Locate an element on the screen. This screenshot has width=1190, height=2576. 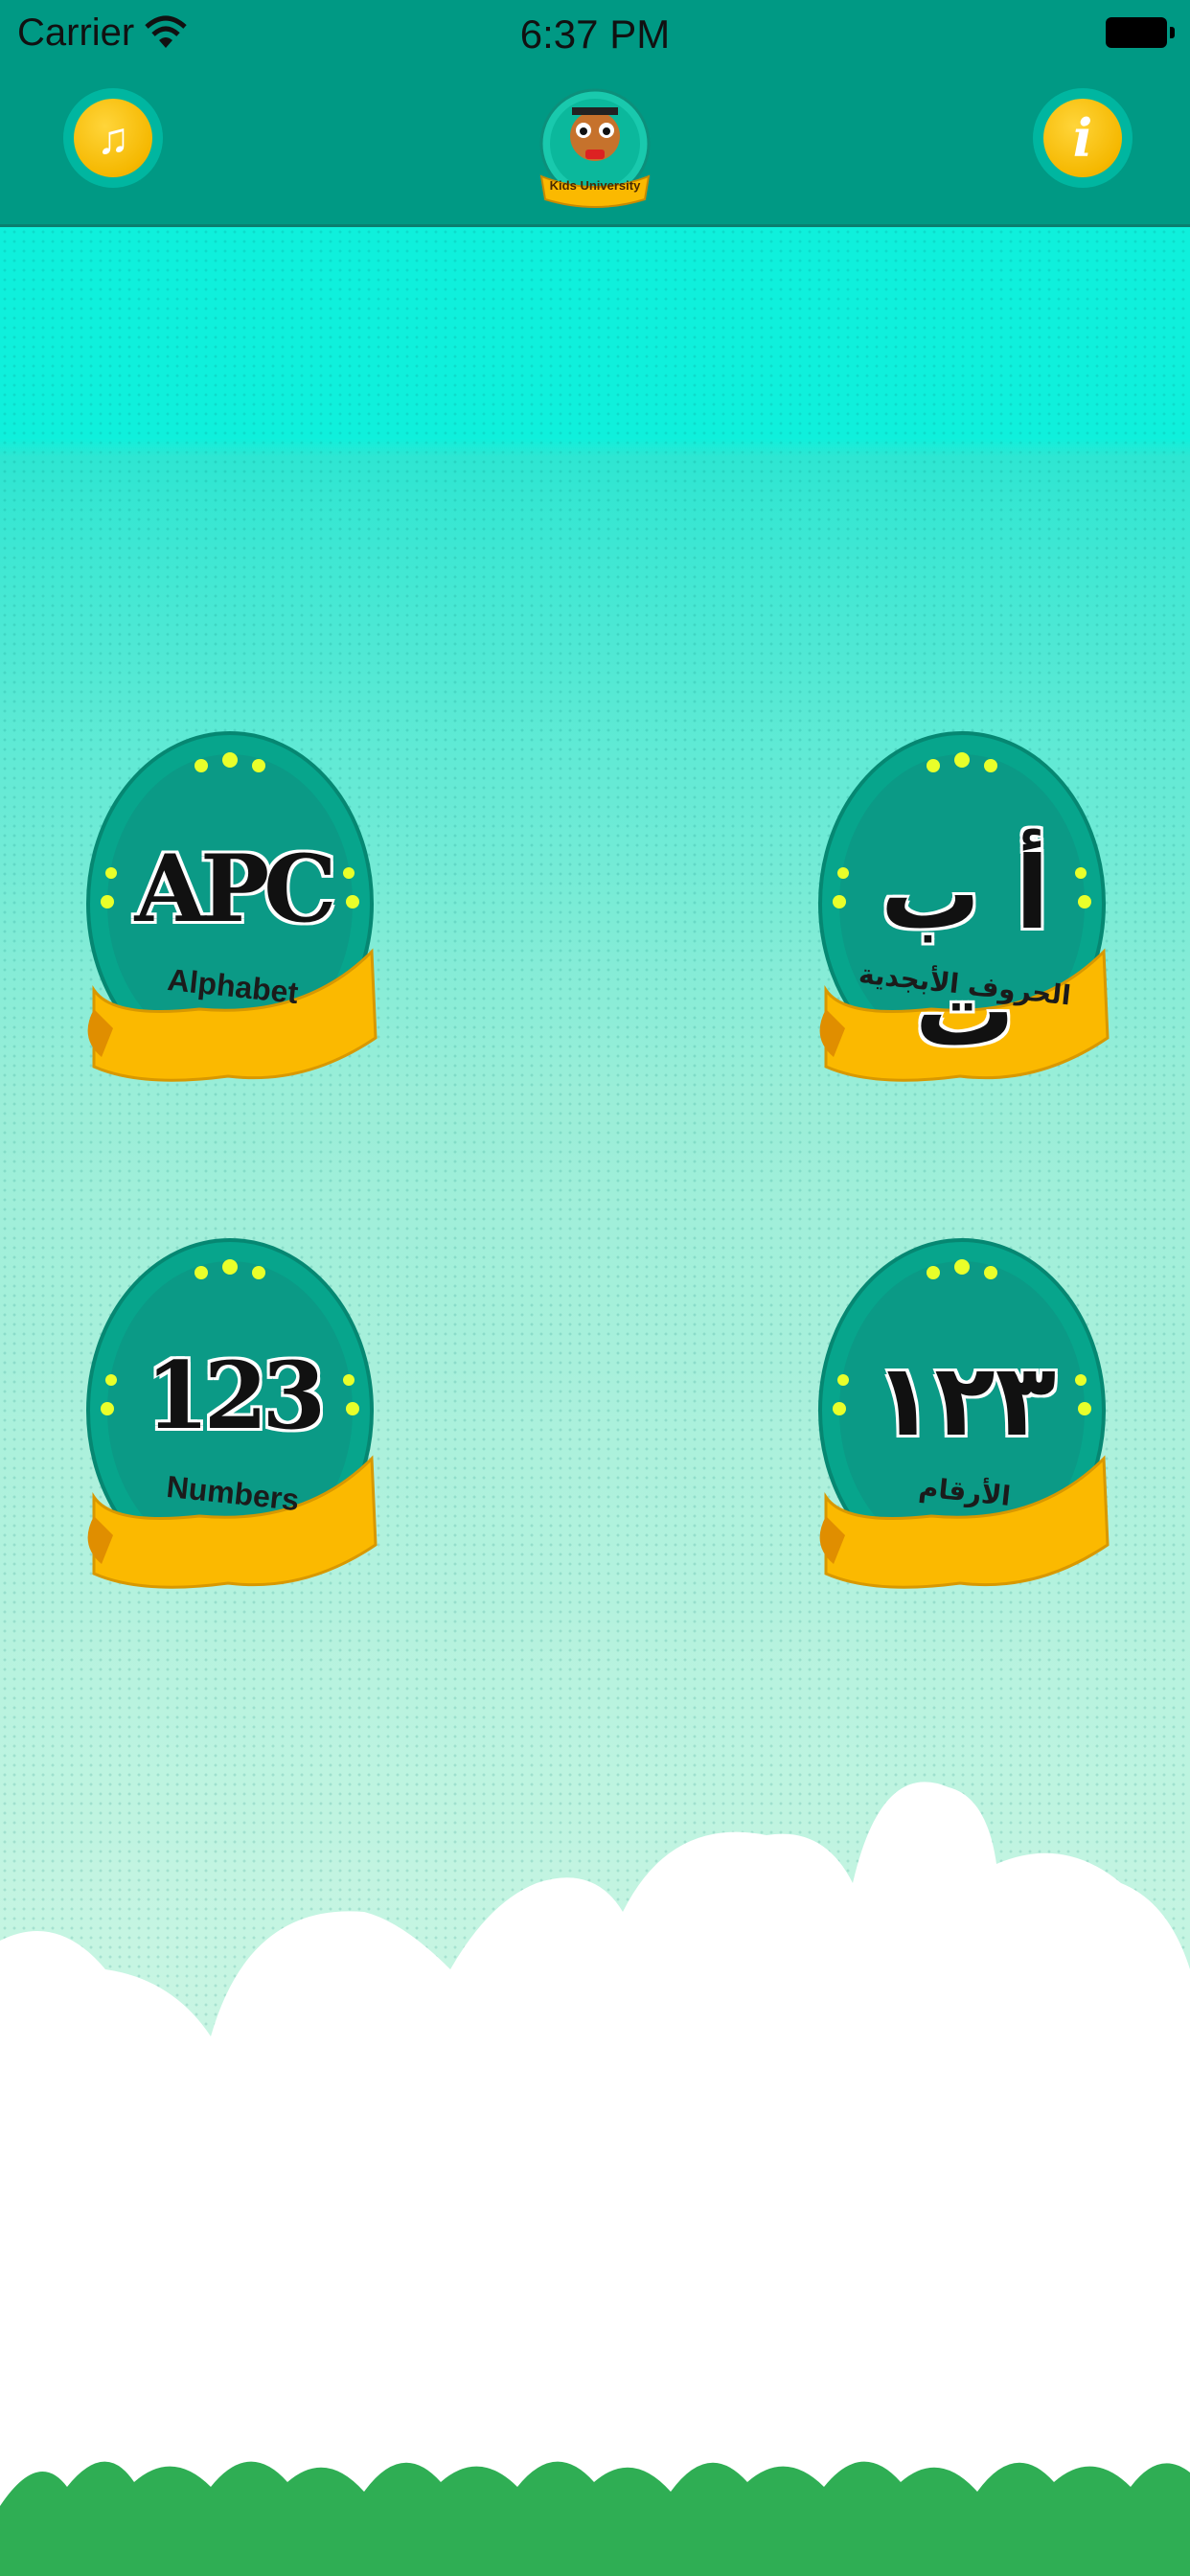
logo-text: Kids University is located at coordinates (595, 185).